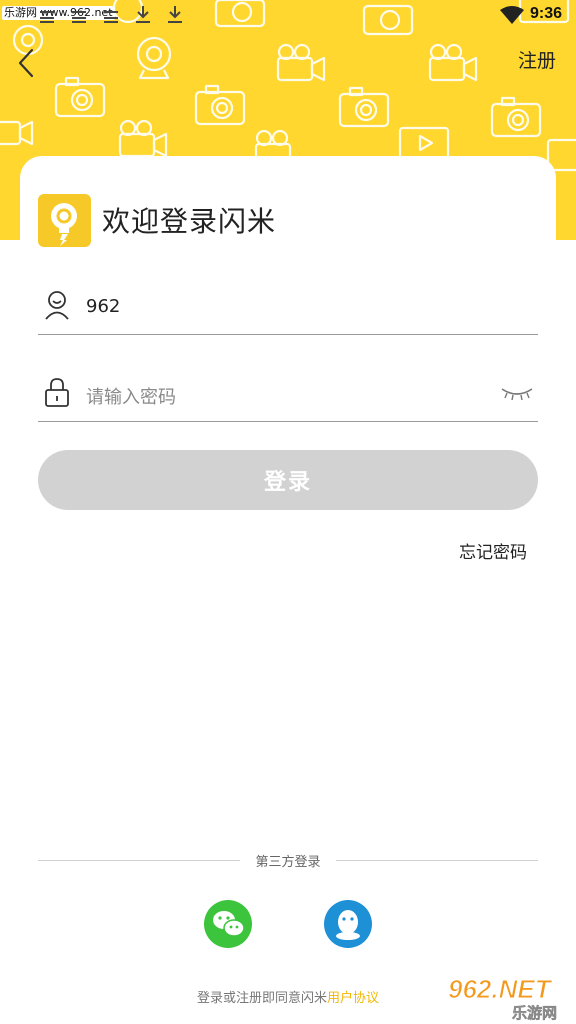  Describe the element at coordinates (537, 59) in the screenshot. I see `register-link: 注册` at that location.